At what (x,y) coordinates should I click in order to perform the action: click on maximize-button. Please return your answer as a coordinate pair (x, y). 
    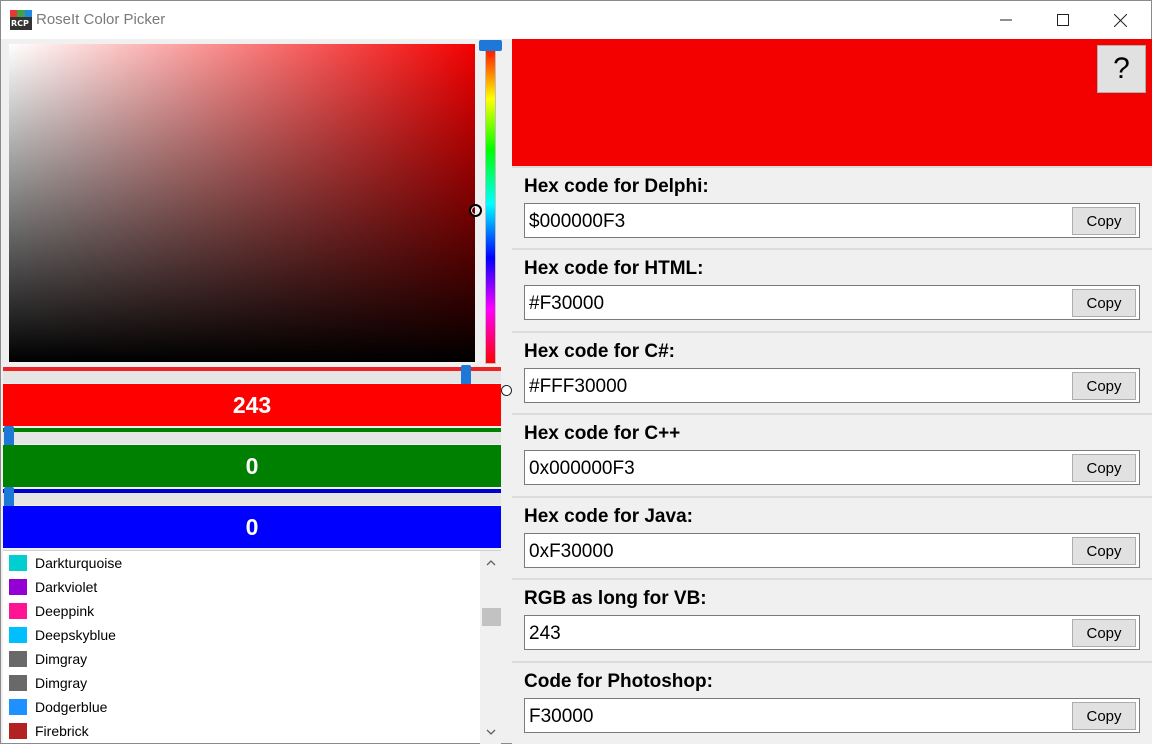
    Looking at the image, I should click on (1063, 20).